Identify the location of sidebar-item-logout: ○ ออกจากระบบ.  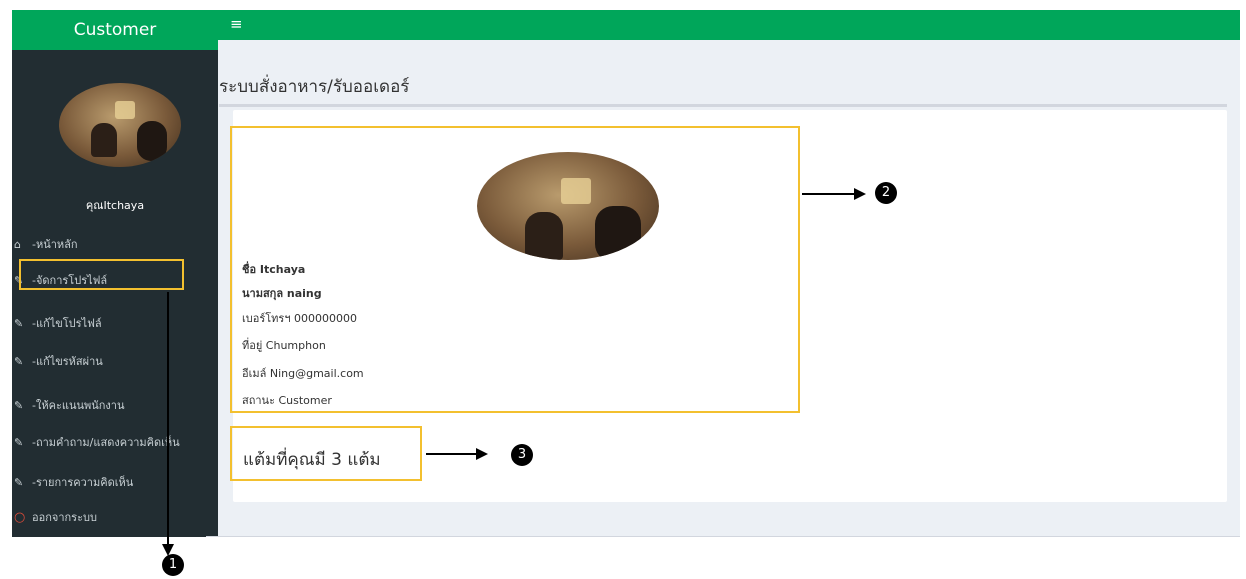
(55, 517).